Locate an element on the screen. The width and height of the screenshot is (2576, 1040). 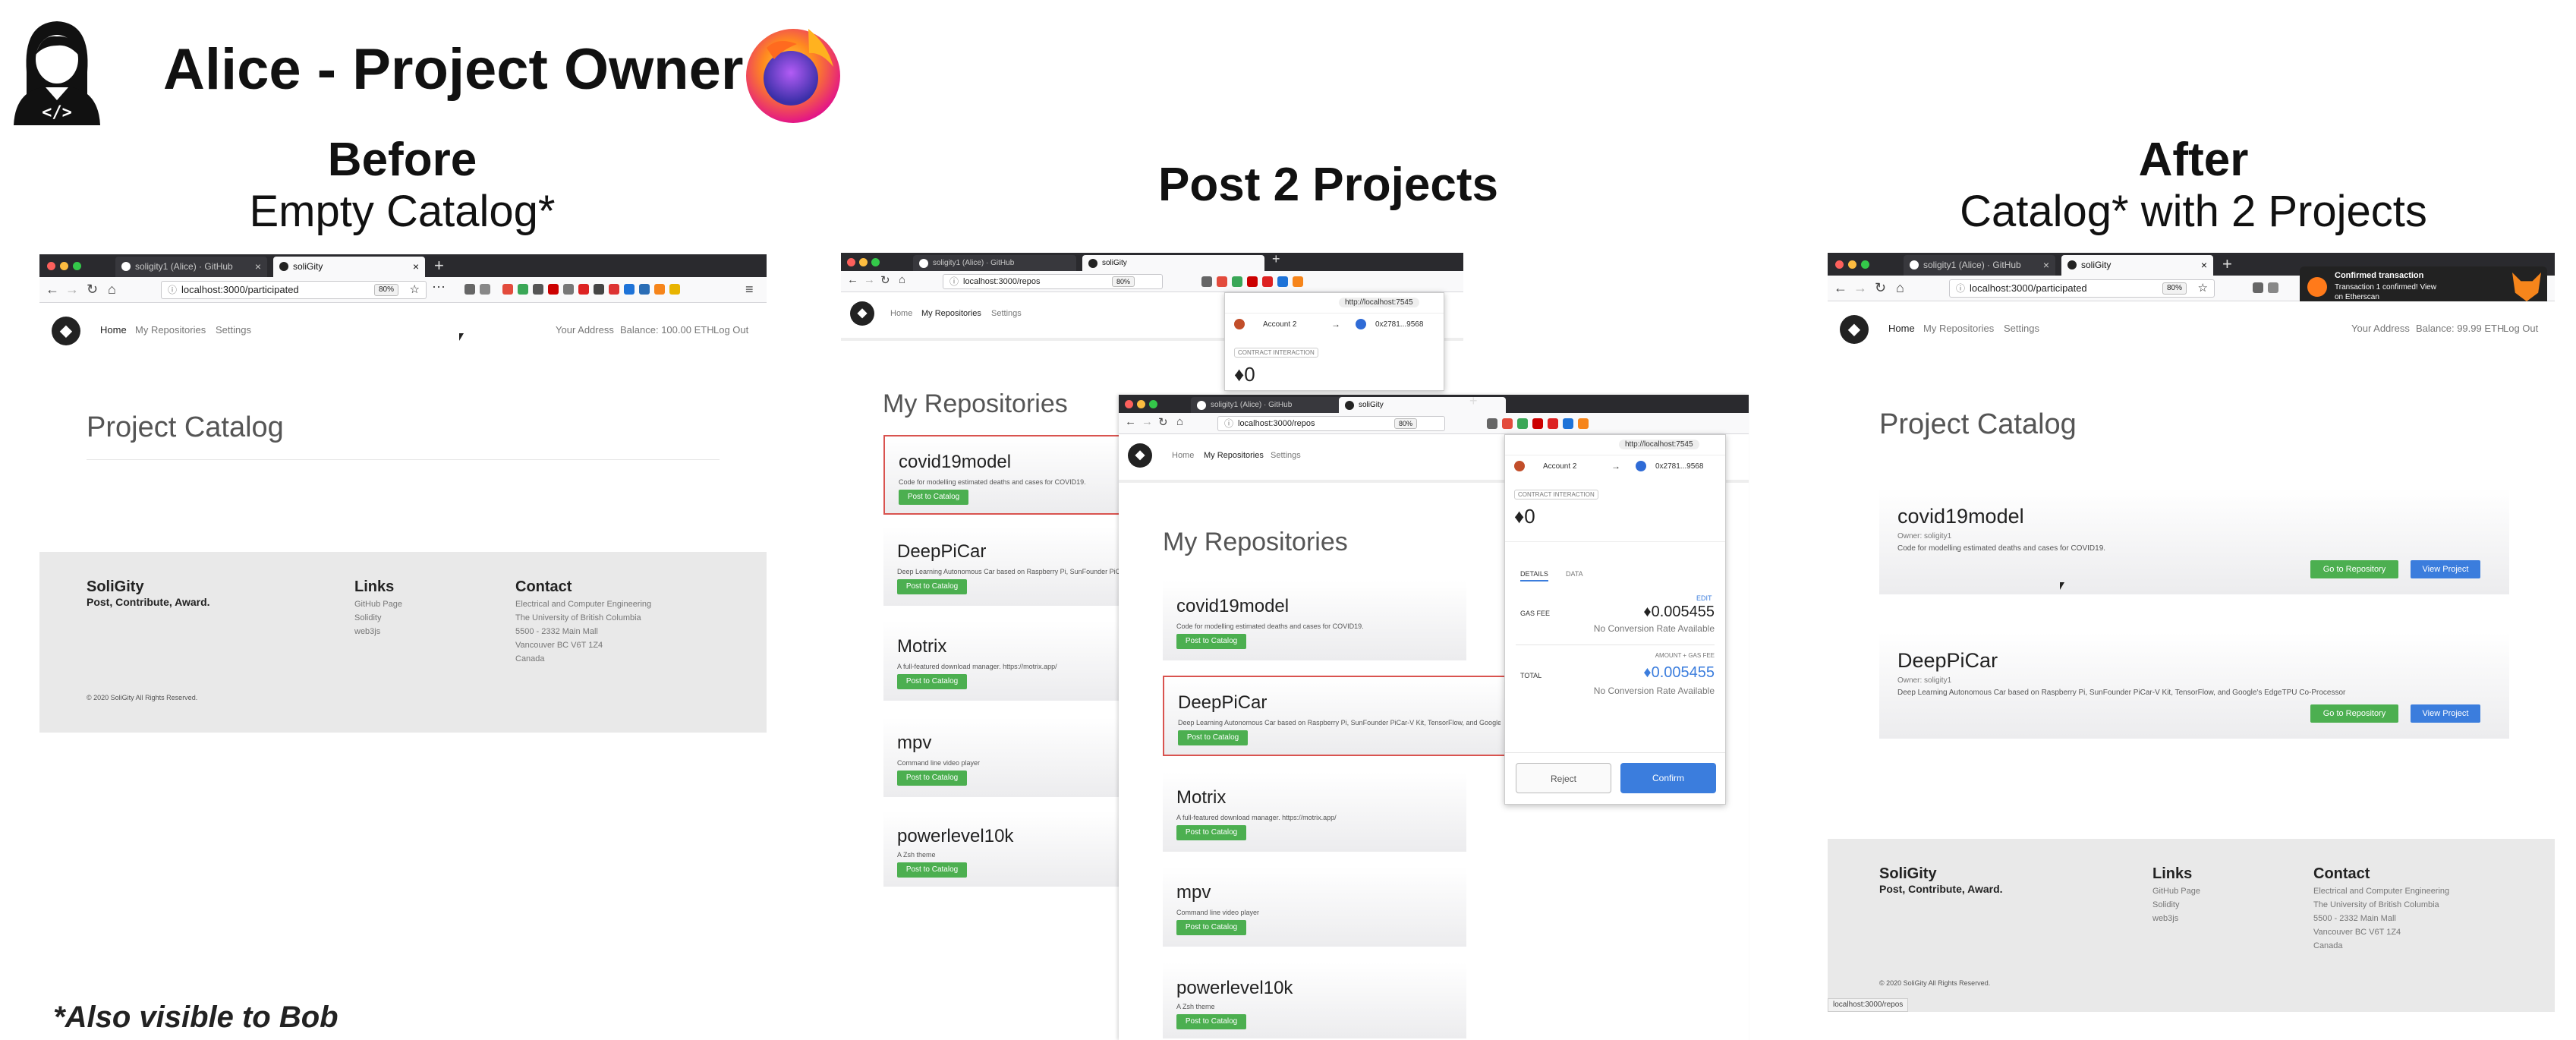
menu-icon: ≡ is located at coordinates (749, 290).